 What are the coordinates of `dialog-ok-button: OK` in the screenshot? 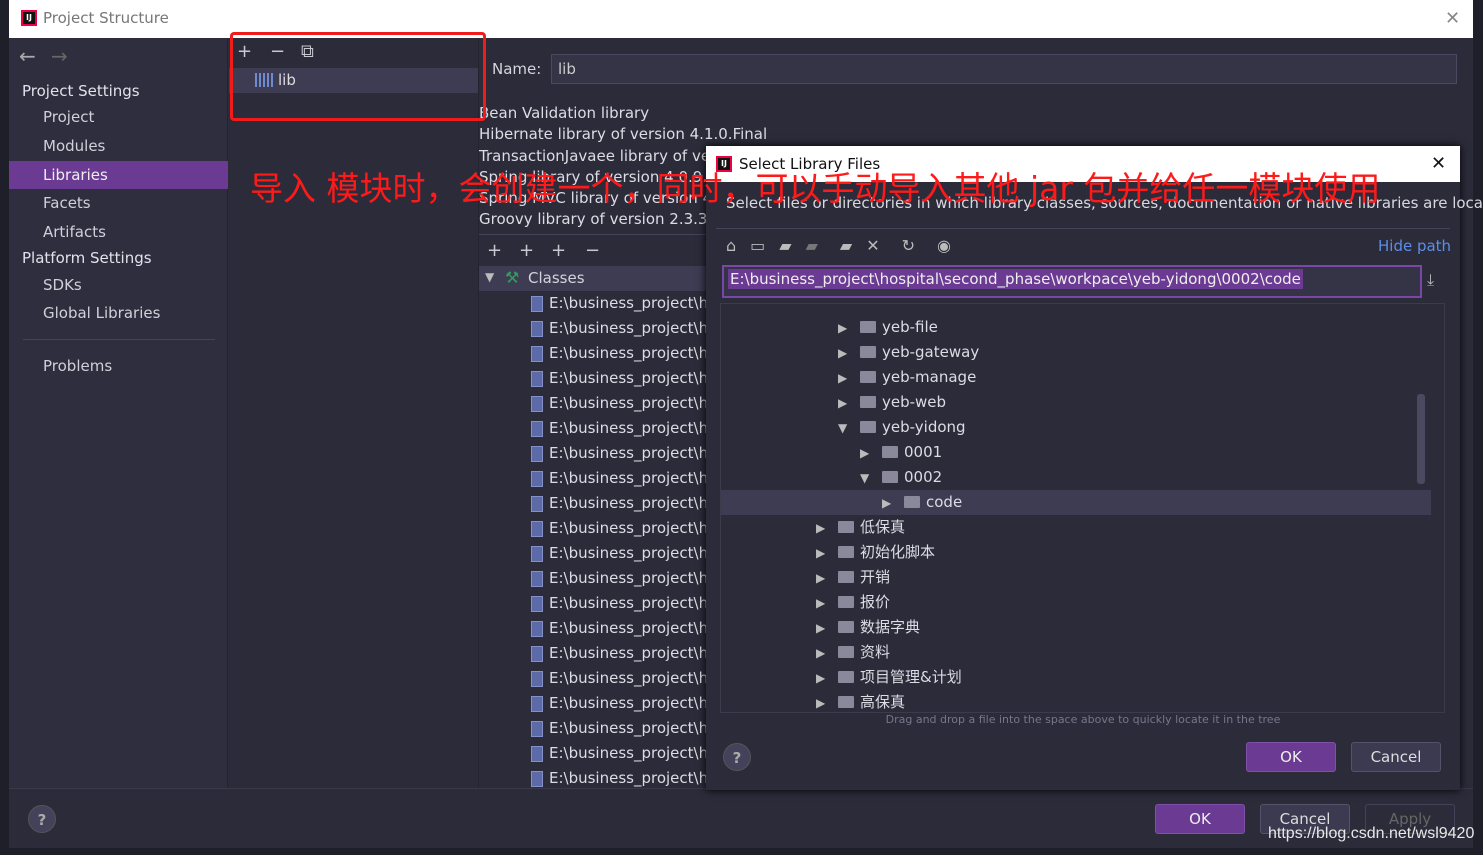 It's located at (1291, 757).